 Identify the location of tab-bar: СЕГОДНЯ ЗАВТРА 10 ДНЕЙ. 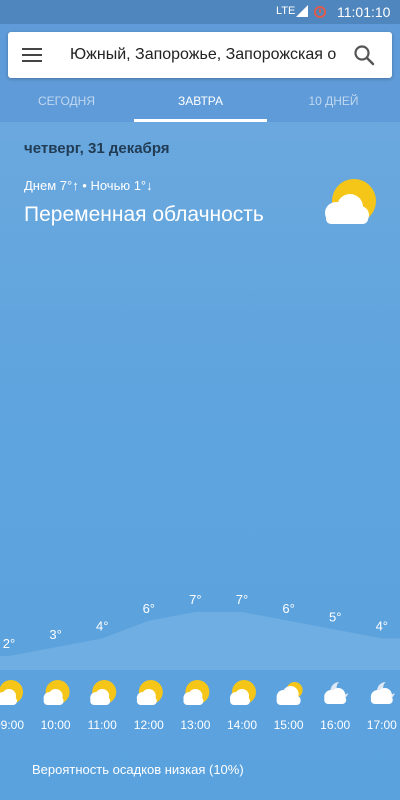
(200, 104).